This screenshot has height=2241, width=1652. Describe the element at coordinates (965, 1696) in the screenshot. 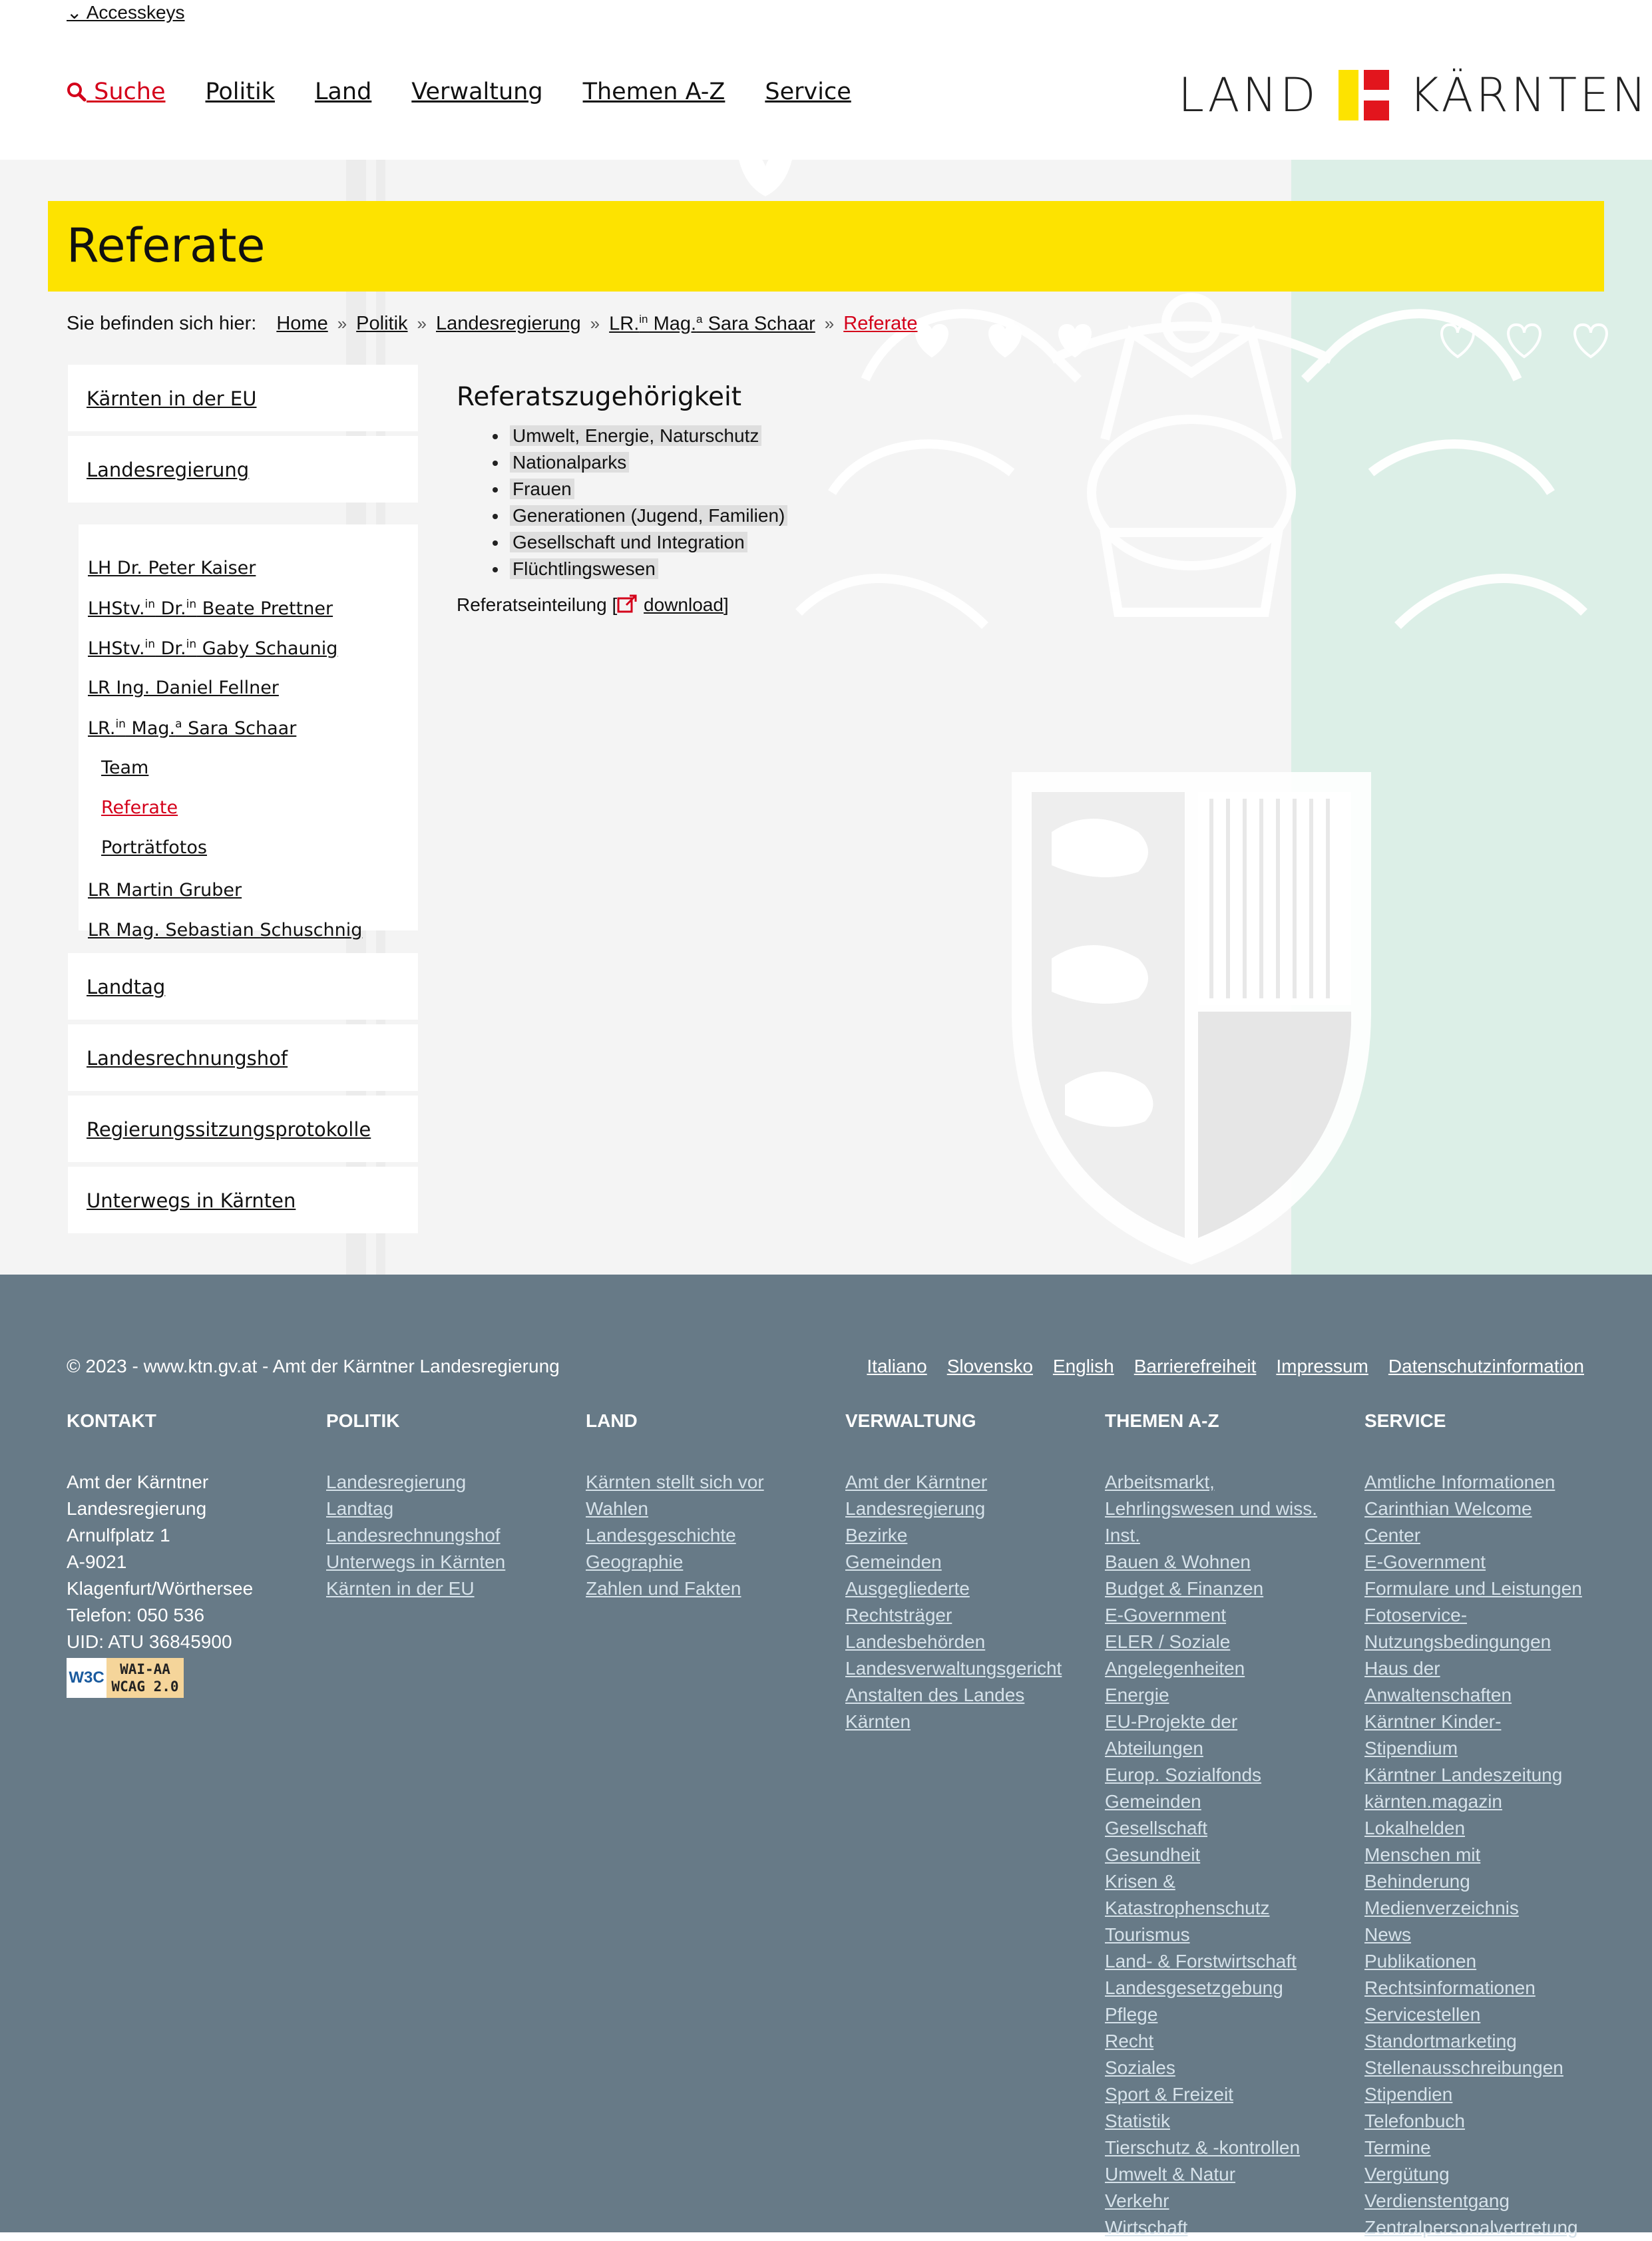

I see `footer-link: Anstalten des Landes` at that location.